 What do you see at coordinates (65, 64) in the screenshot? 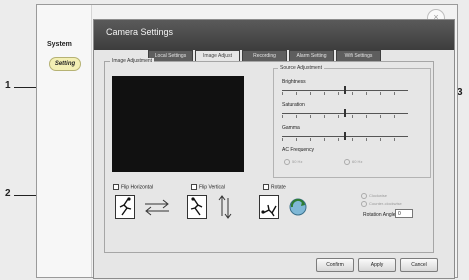
I see `sidebar-item-setting: Setting` at bounding box center [65, 64].